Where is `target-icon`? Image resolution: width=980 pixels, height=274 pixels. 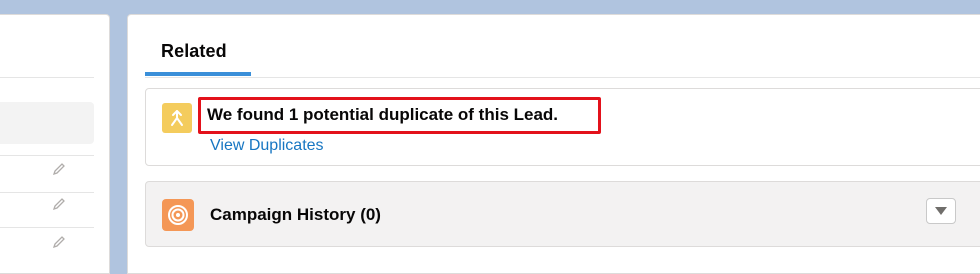
target-icon is located at coordinates (178, 215).